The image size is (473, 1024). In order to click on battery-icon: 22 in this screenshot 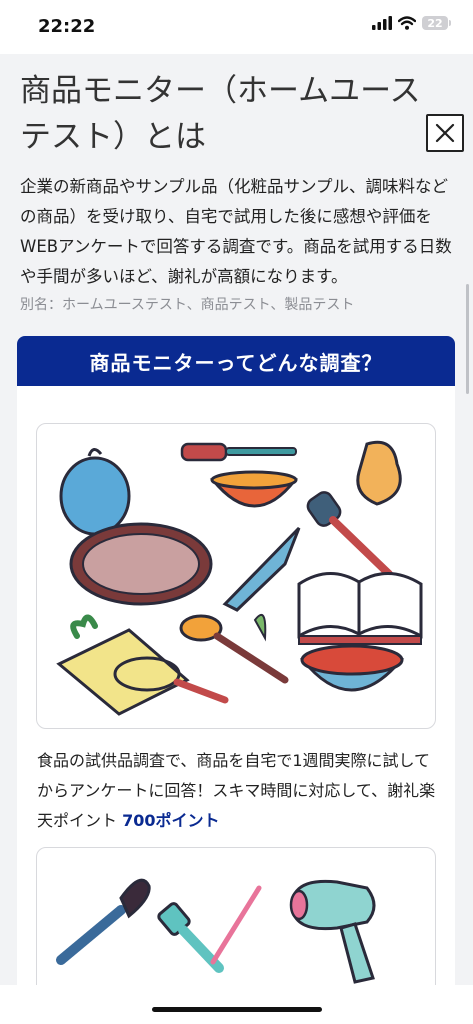, I will do `click(435, 23)`.